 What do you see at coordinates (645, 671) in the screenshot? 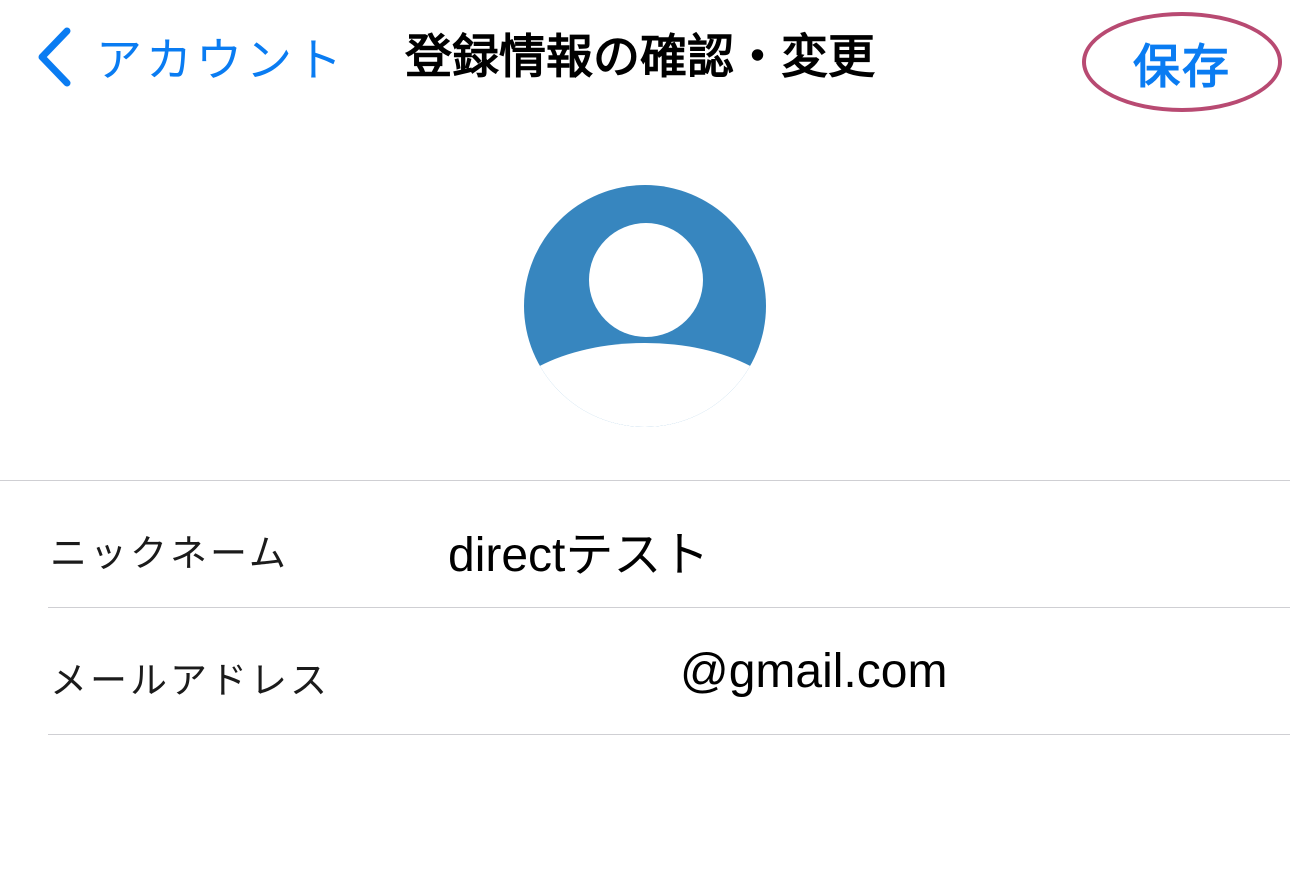
I see `email-row: メールアドレス @gmail.com` at bounding box center [645, 671].